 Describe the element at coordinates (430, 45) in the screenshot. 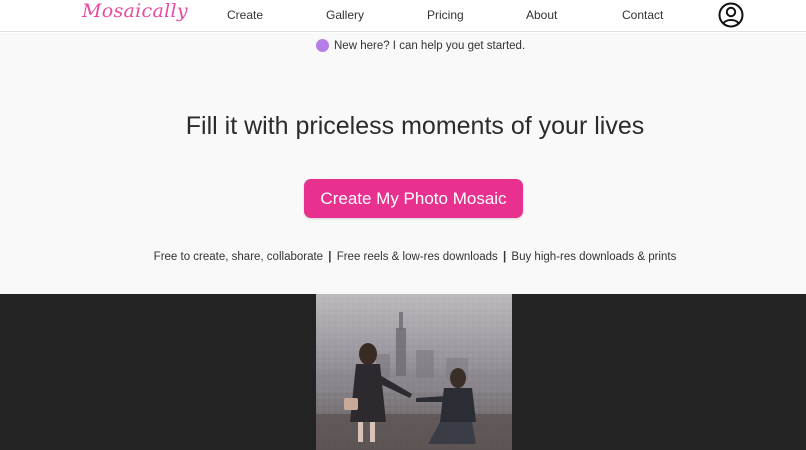

I see `helper-text: New here? I can help you get started.` at that location.